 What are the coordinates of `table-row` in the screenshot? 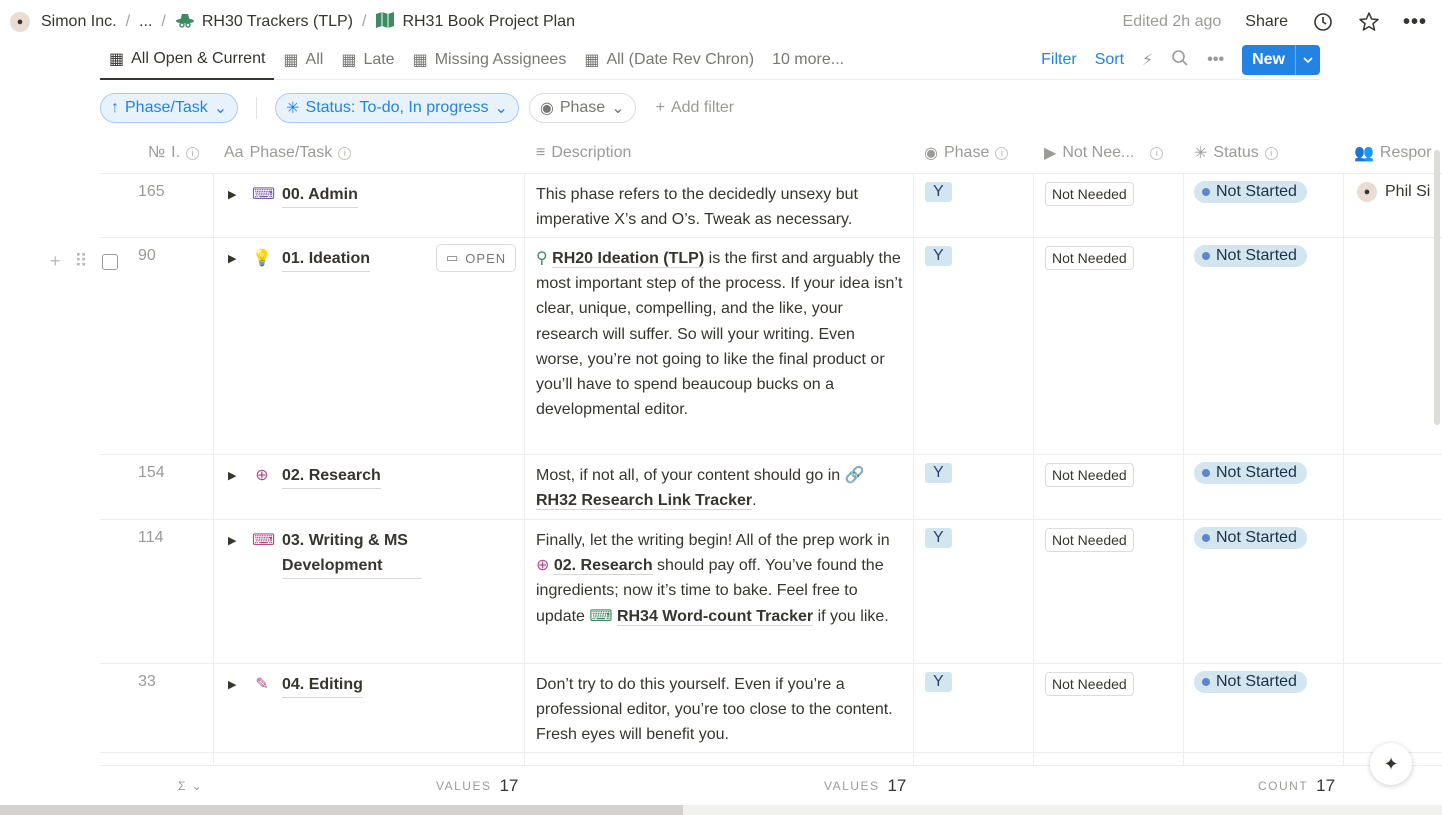 It's located at (771, 758).